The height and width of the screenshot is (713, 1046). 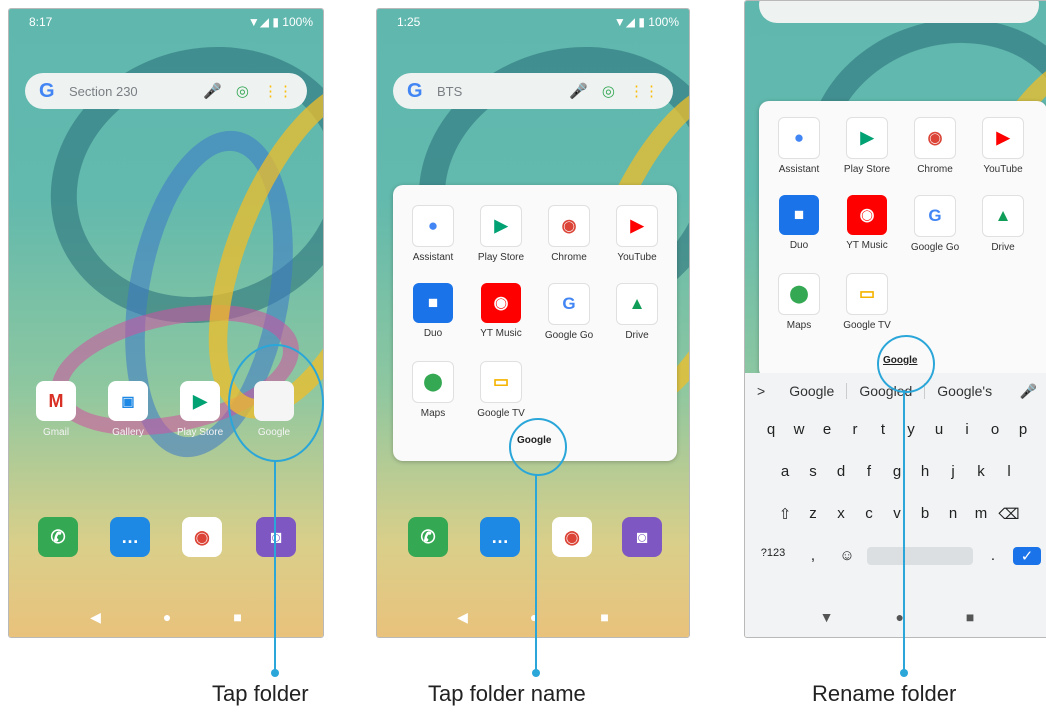 What do you see at coordinates (811, 391) in the screenshot?
I see `suggestion-item: Google` at bounding box center [811, 391].